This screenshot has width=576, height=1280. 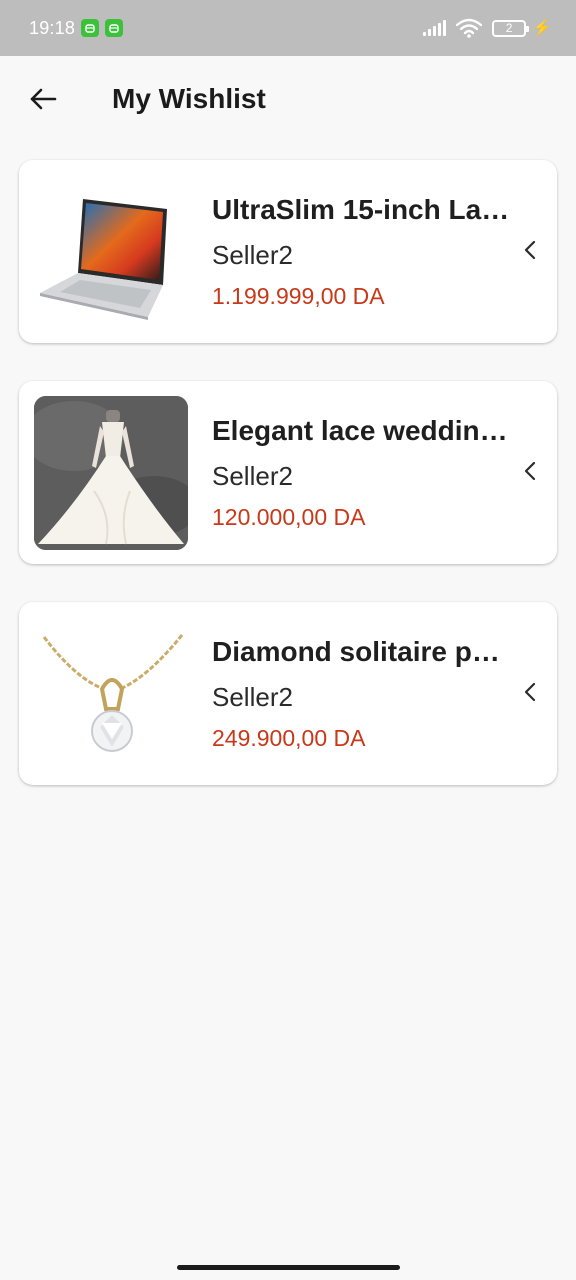 What do you see at coordinates (542, 28) in the screenshot?
I see `charging-icon: ⚡` at bounding box center [542, 28].